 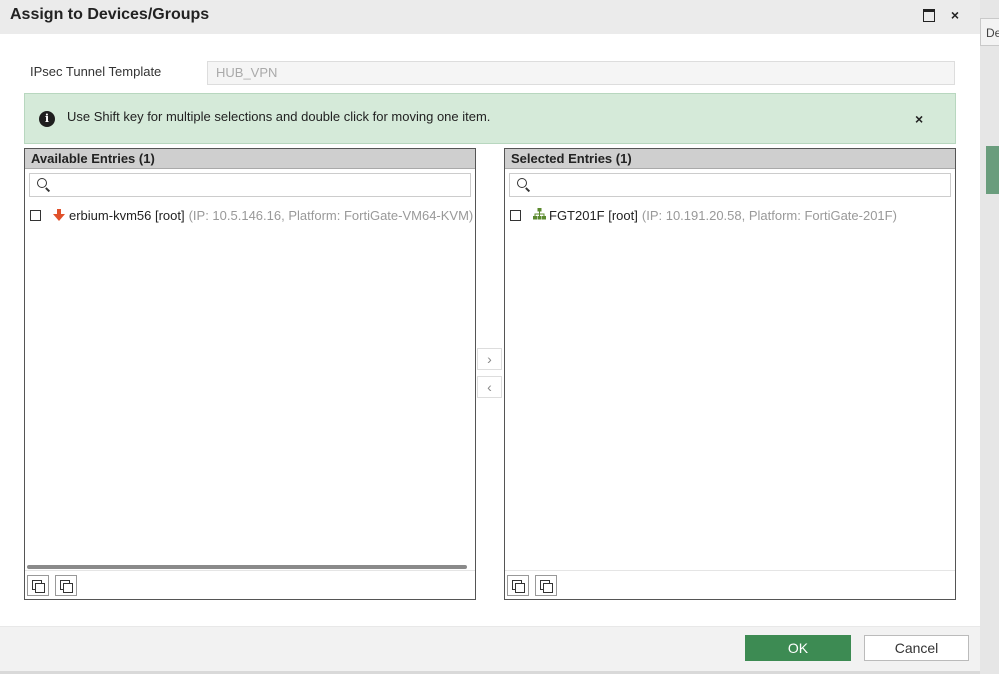 I want to click on background-panel, so click(x=992, y=170).